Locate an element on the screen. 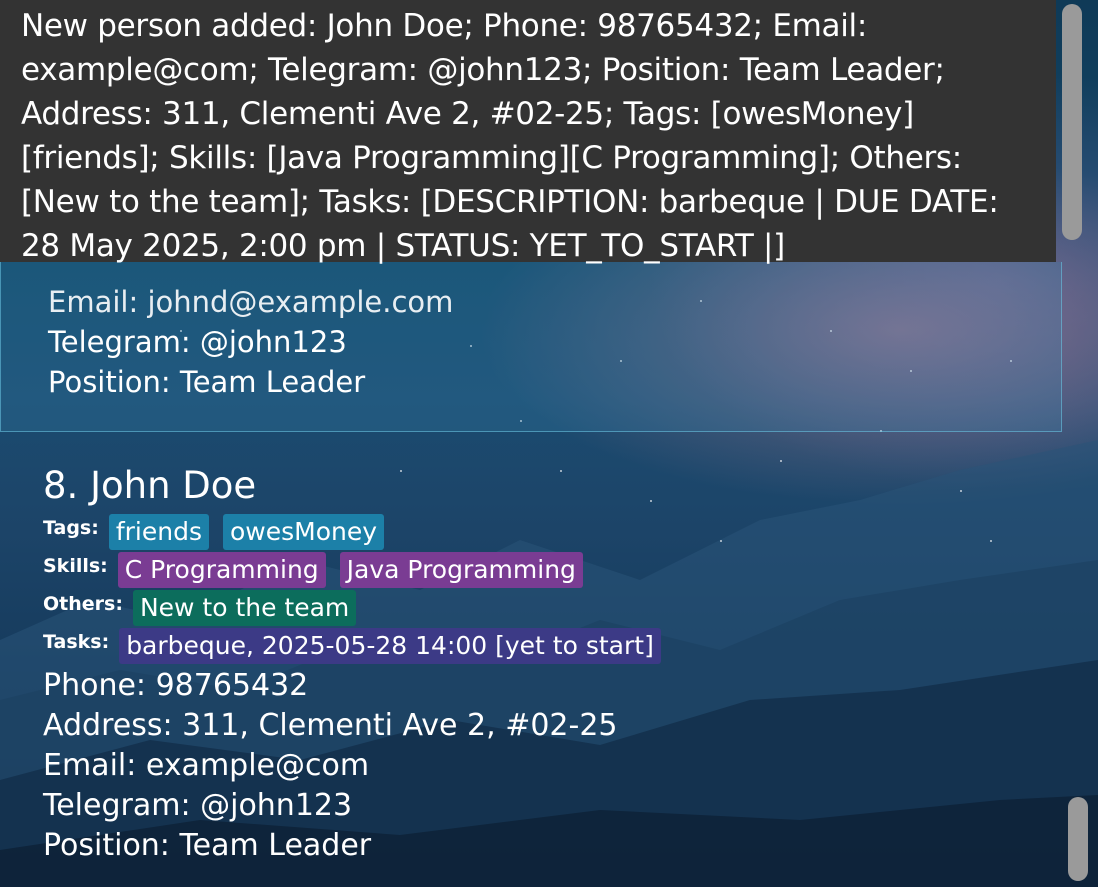 The image size is (1098, 887). person-email: Email: johnd@example.com is located at coordinates (251, 302).